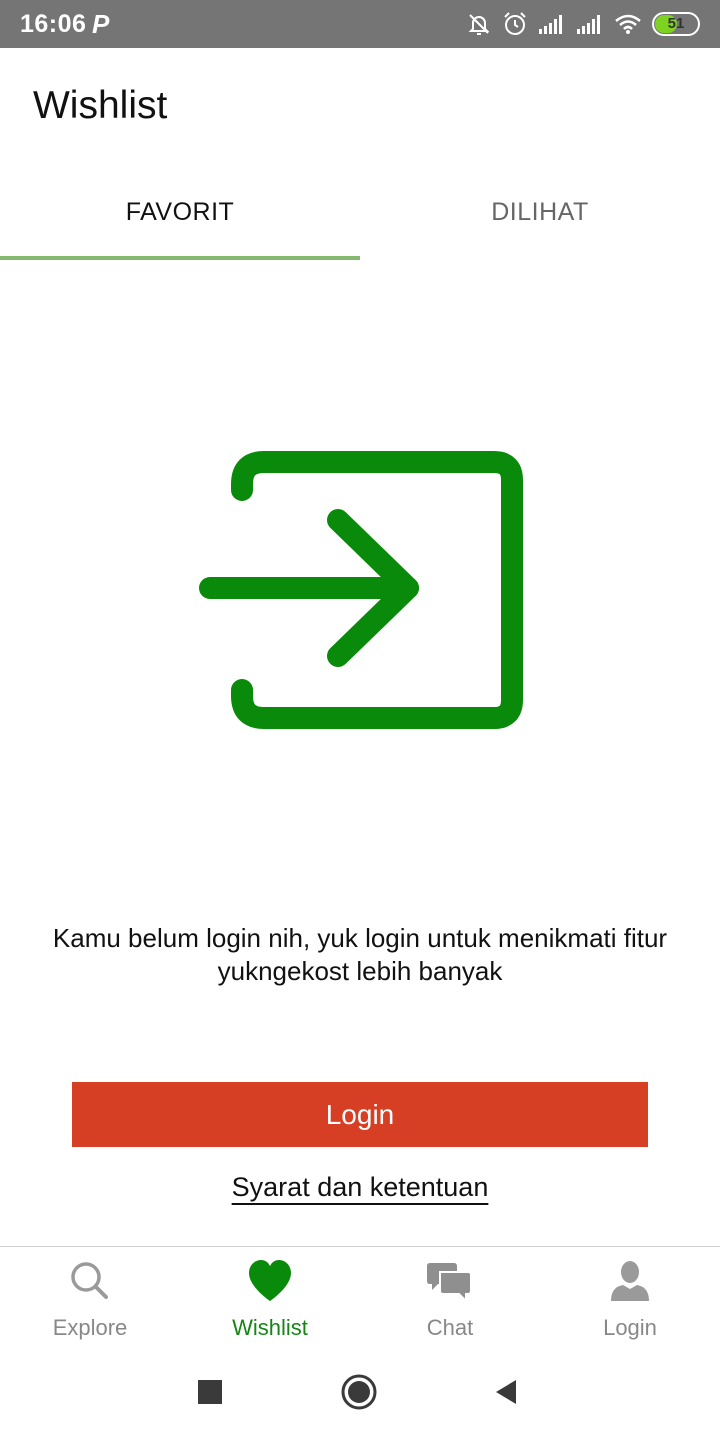 The height and width of the screenshot is (1440, 720). I want to click on alarm-icon, so click(515, 23).